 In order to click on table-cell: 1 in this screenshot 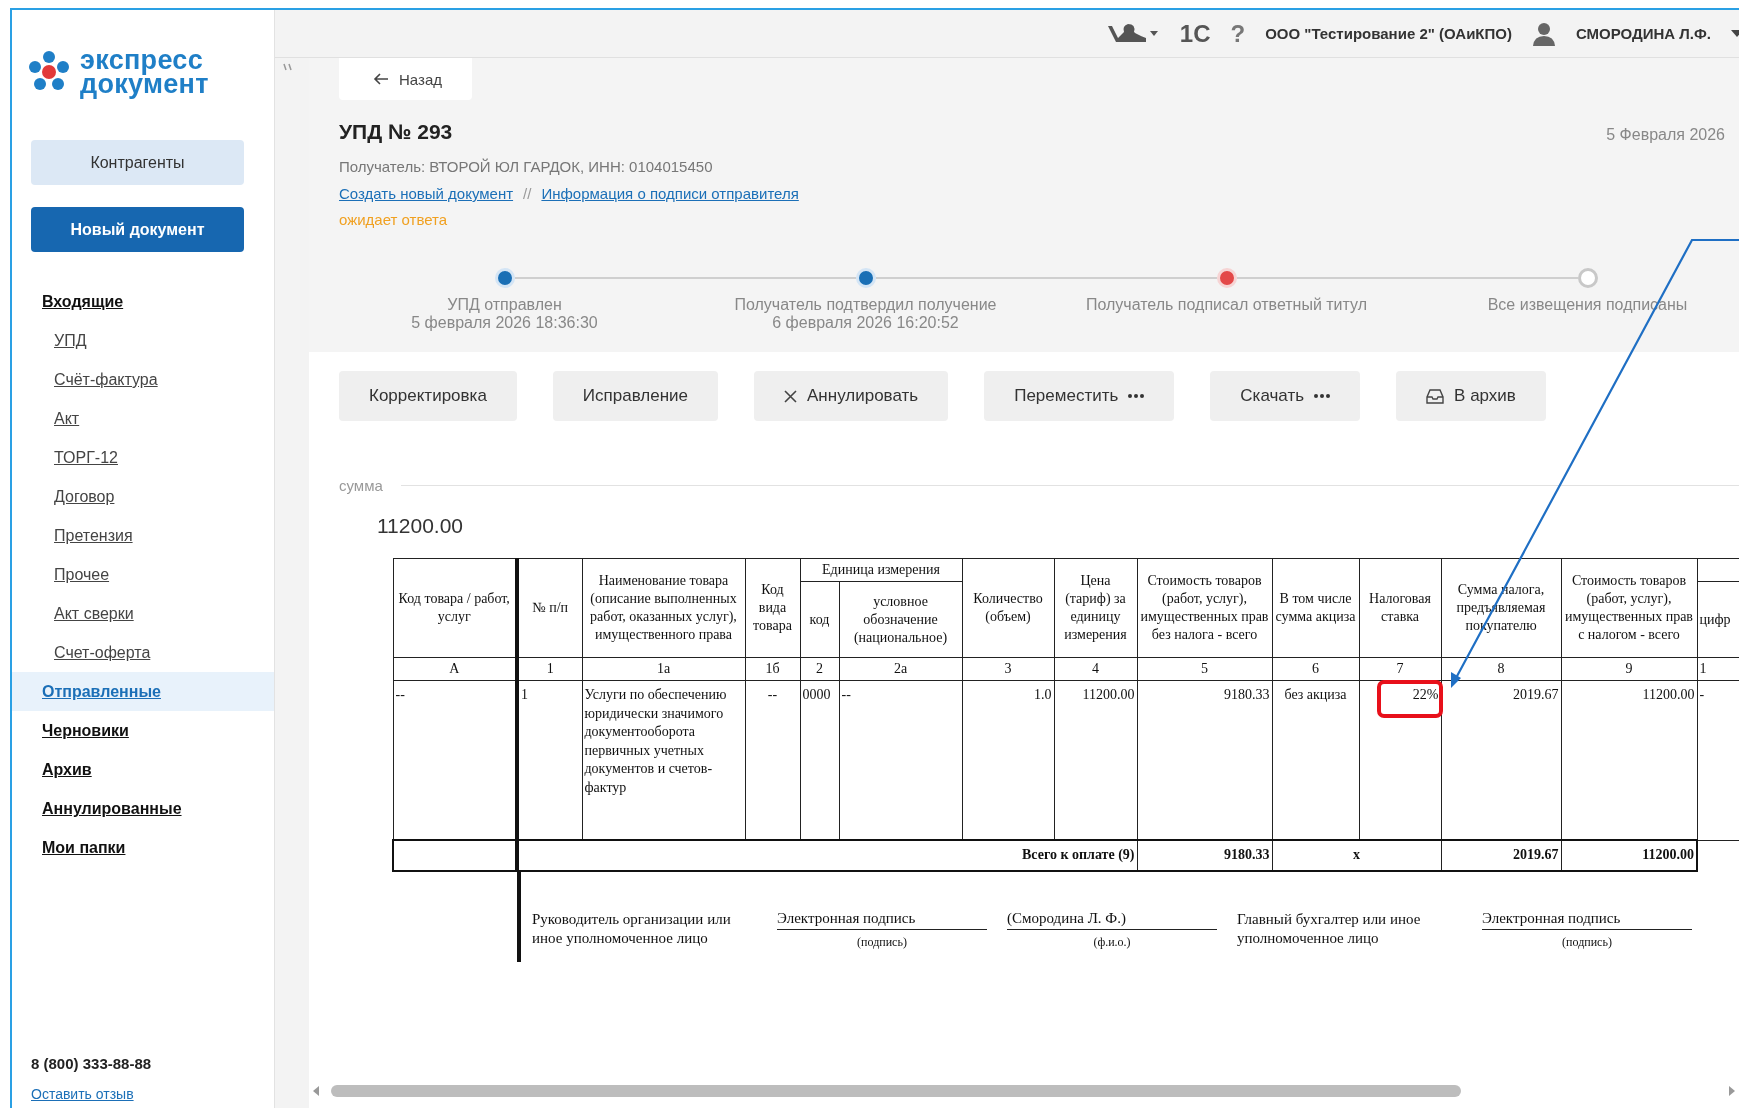, I will do `click(549, 760)`.